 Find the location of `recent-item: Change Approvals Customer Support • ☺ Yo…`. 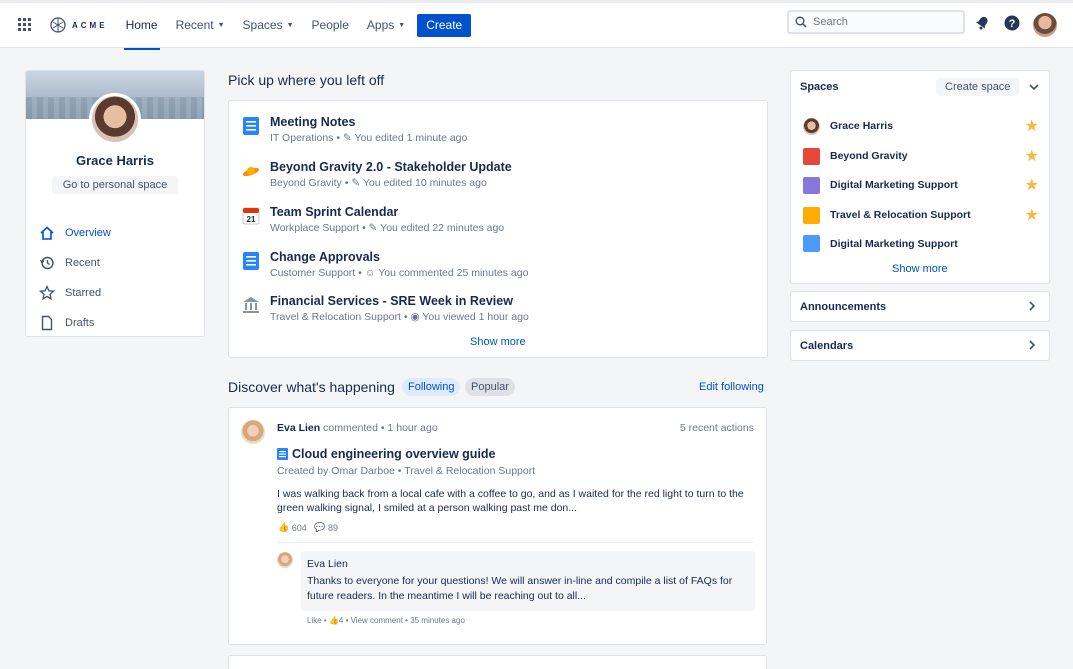

recent-item: Change Approvals Customer Support • ☺ Yo… is located at coordinates (385, 264).